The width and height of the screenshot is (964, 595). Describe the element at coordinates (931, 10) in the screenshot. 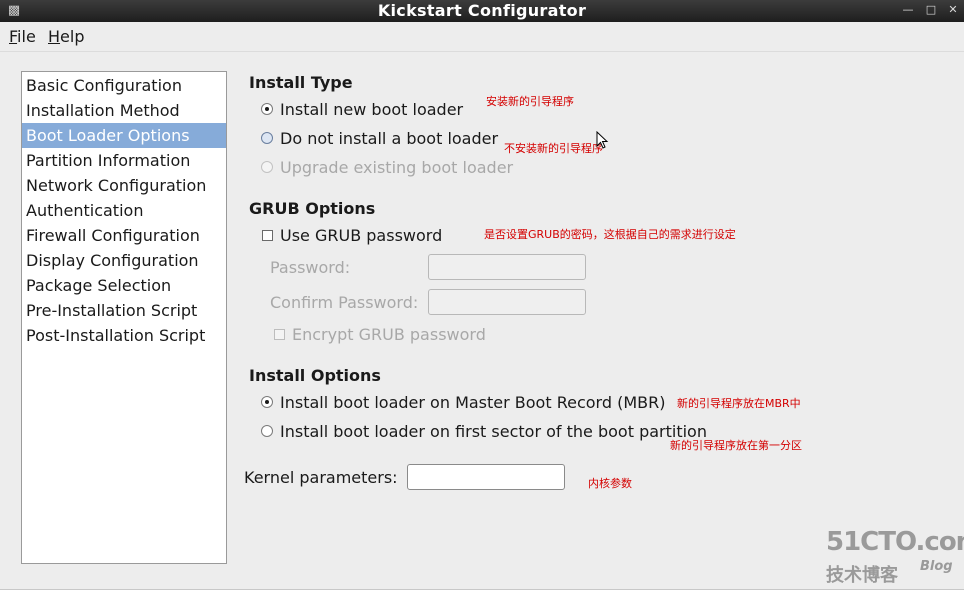

I see `maximize-icon: □` at that location.